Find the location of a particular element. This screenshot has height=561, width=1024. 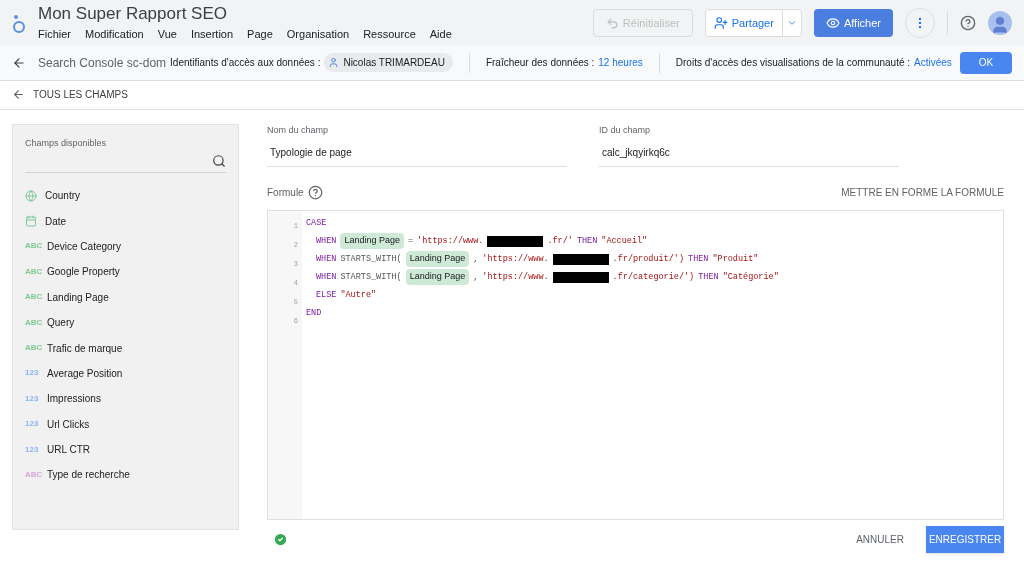

calendar-icon is located at coordinates (31, 221).